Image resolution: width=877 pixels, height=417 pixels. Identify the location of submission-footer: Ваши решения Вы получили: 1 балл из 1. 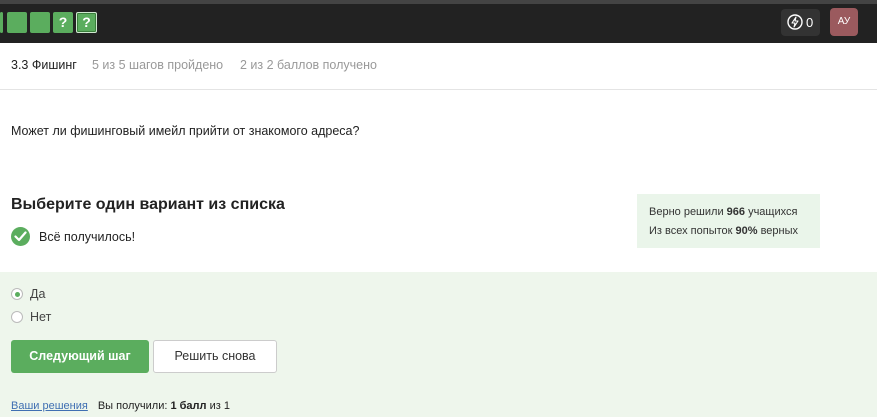
(120, 406).